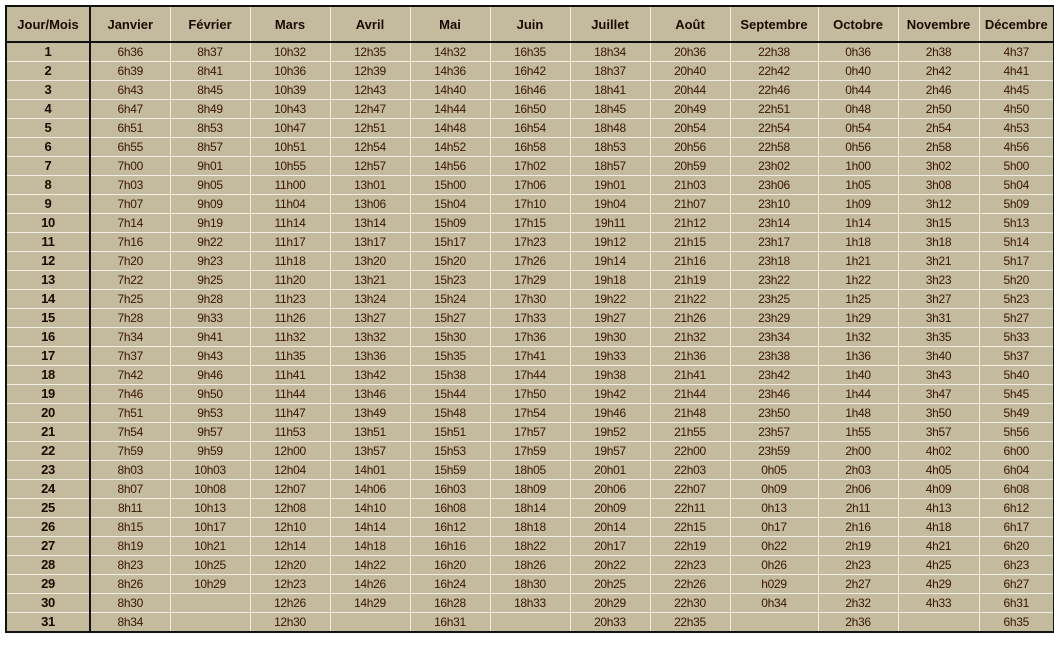 Image resolution: width=1054 pixels, height=665 pixels. What do you see at coordinates (290, 622) in the screenshot?
I see `time-cell: 12h30` at bounding box center [290, 622].